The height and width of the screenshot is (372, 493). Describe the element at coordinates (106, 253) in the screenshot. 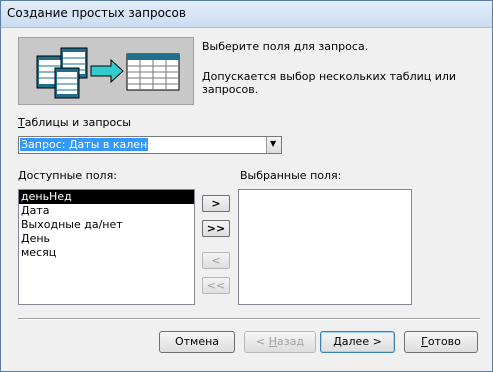

I see `list-item: месяц` at that location.